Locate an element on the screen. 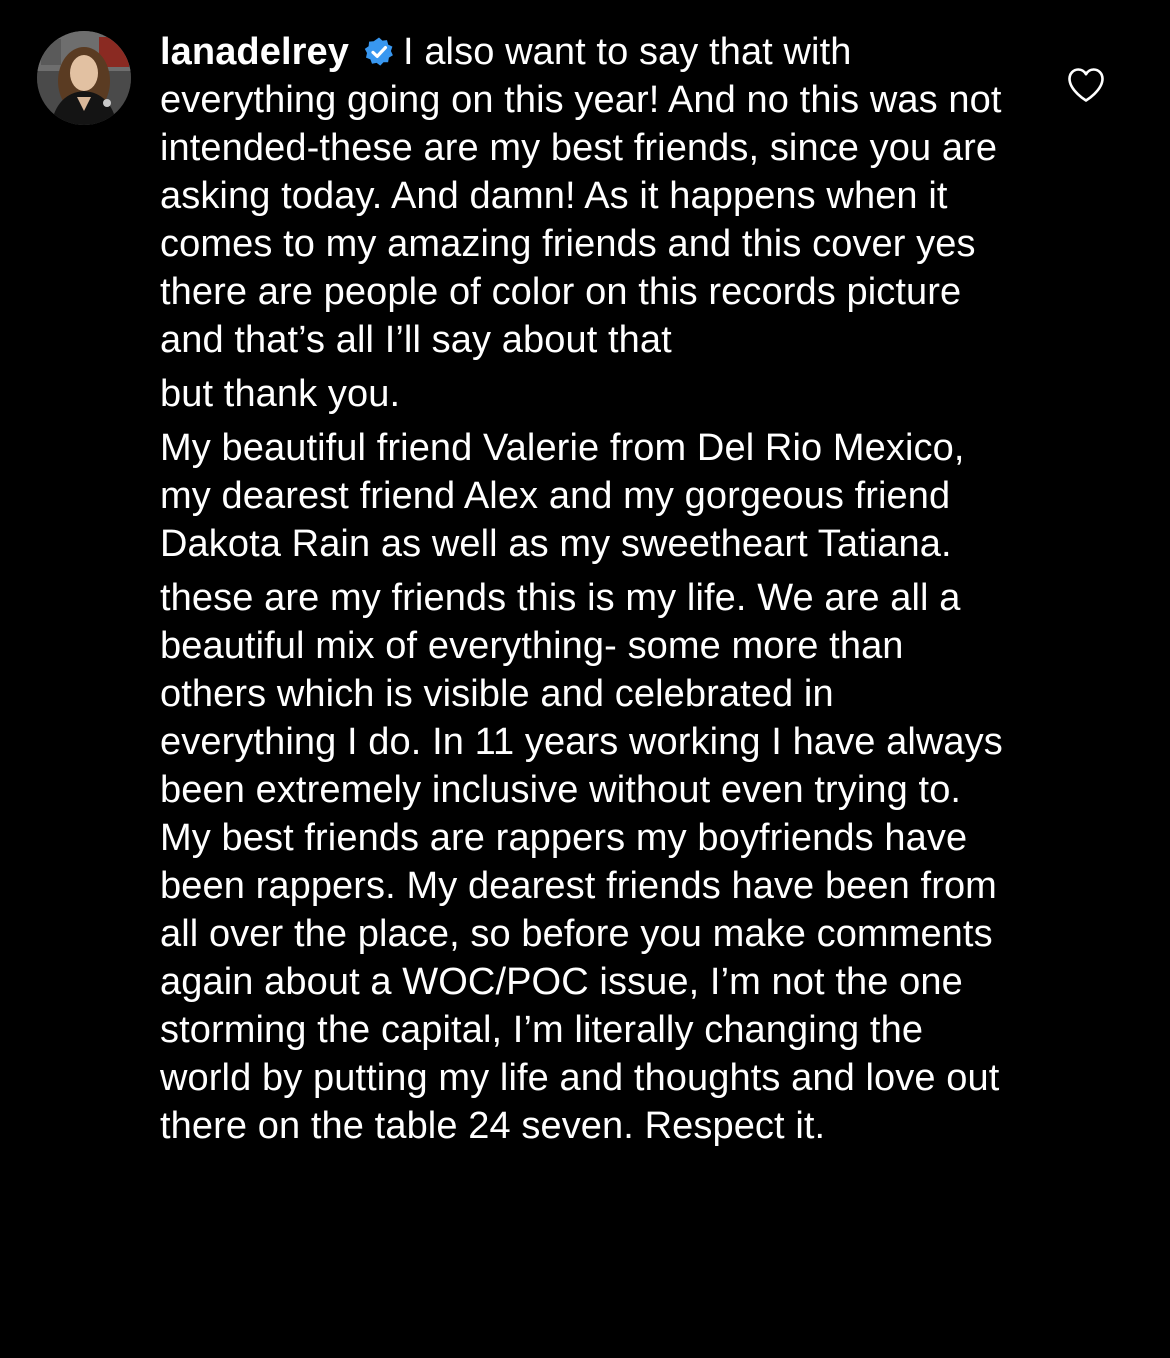 This screenshot has height=1358, width=1170. username-link: lanadelrey is located at coordinates (254, 52).